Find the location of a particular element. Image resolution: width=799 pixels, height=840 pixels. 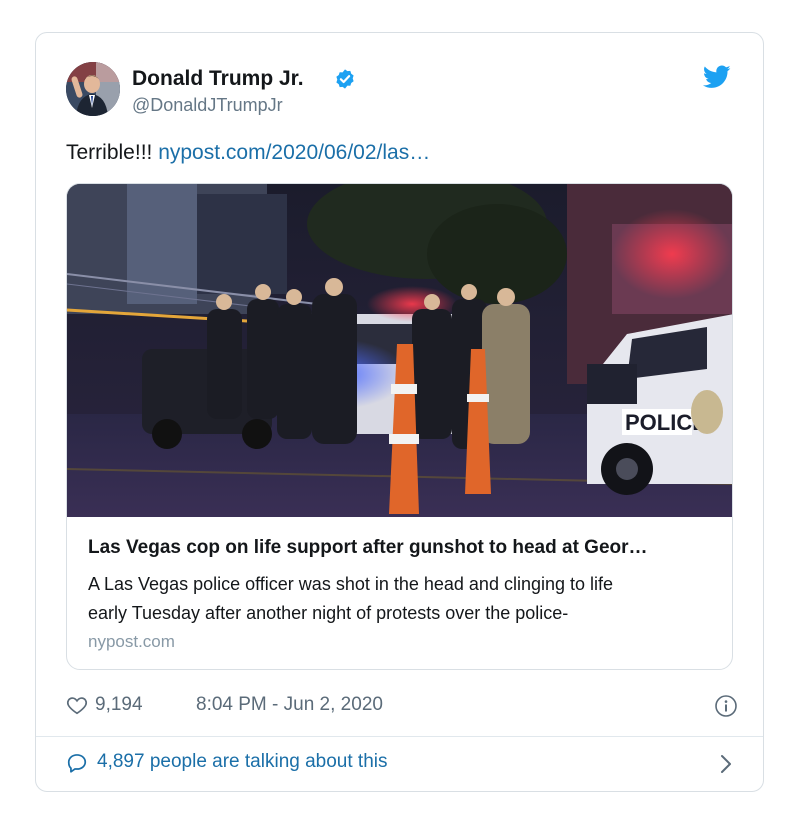

author-name: Donald Trump Jr. is located at coordinates (218, 79).